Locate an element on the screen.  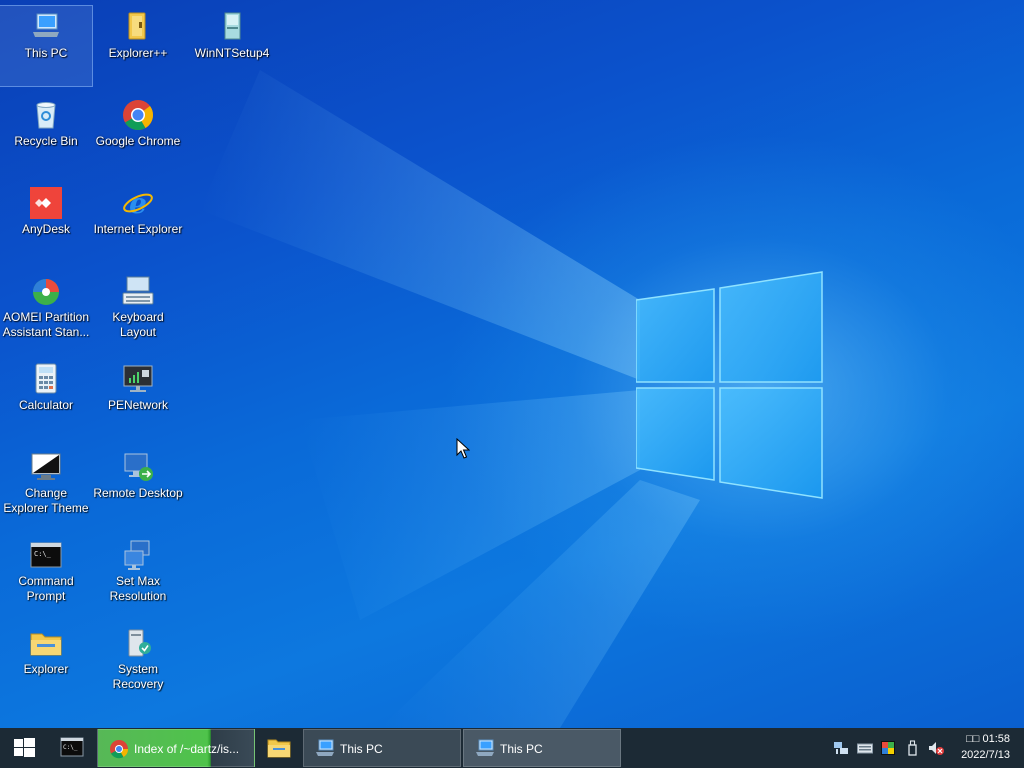
desktop-icon-label: Command Prompt is located at coordinates (46, 588).